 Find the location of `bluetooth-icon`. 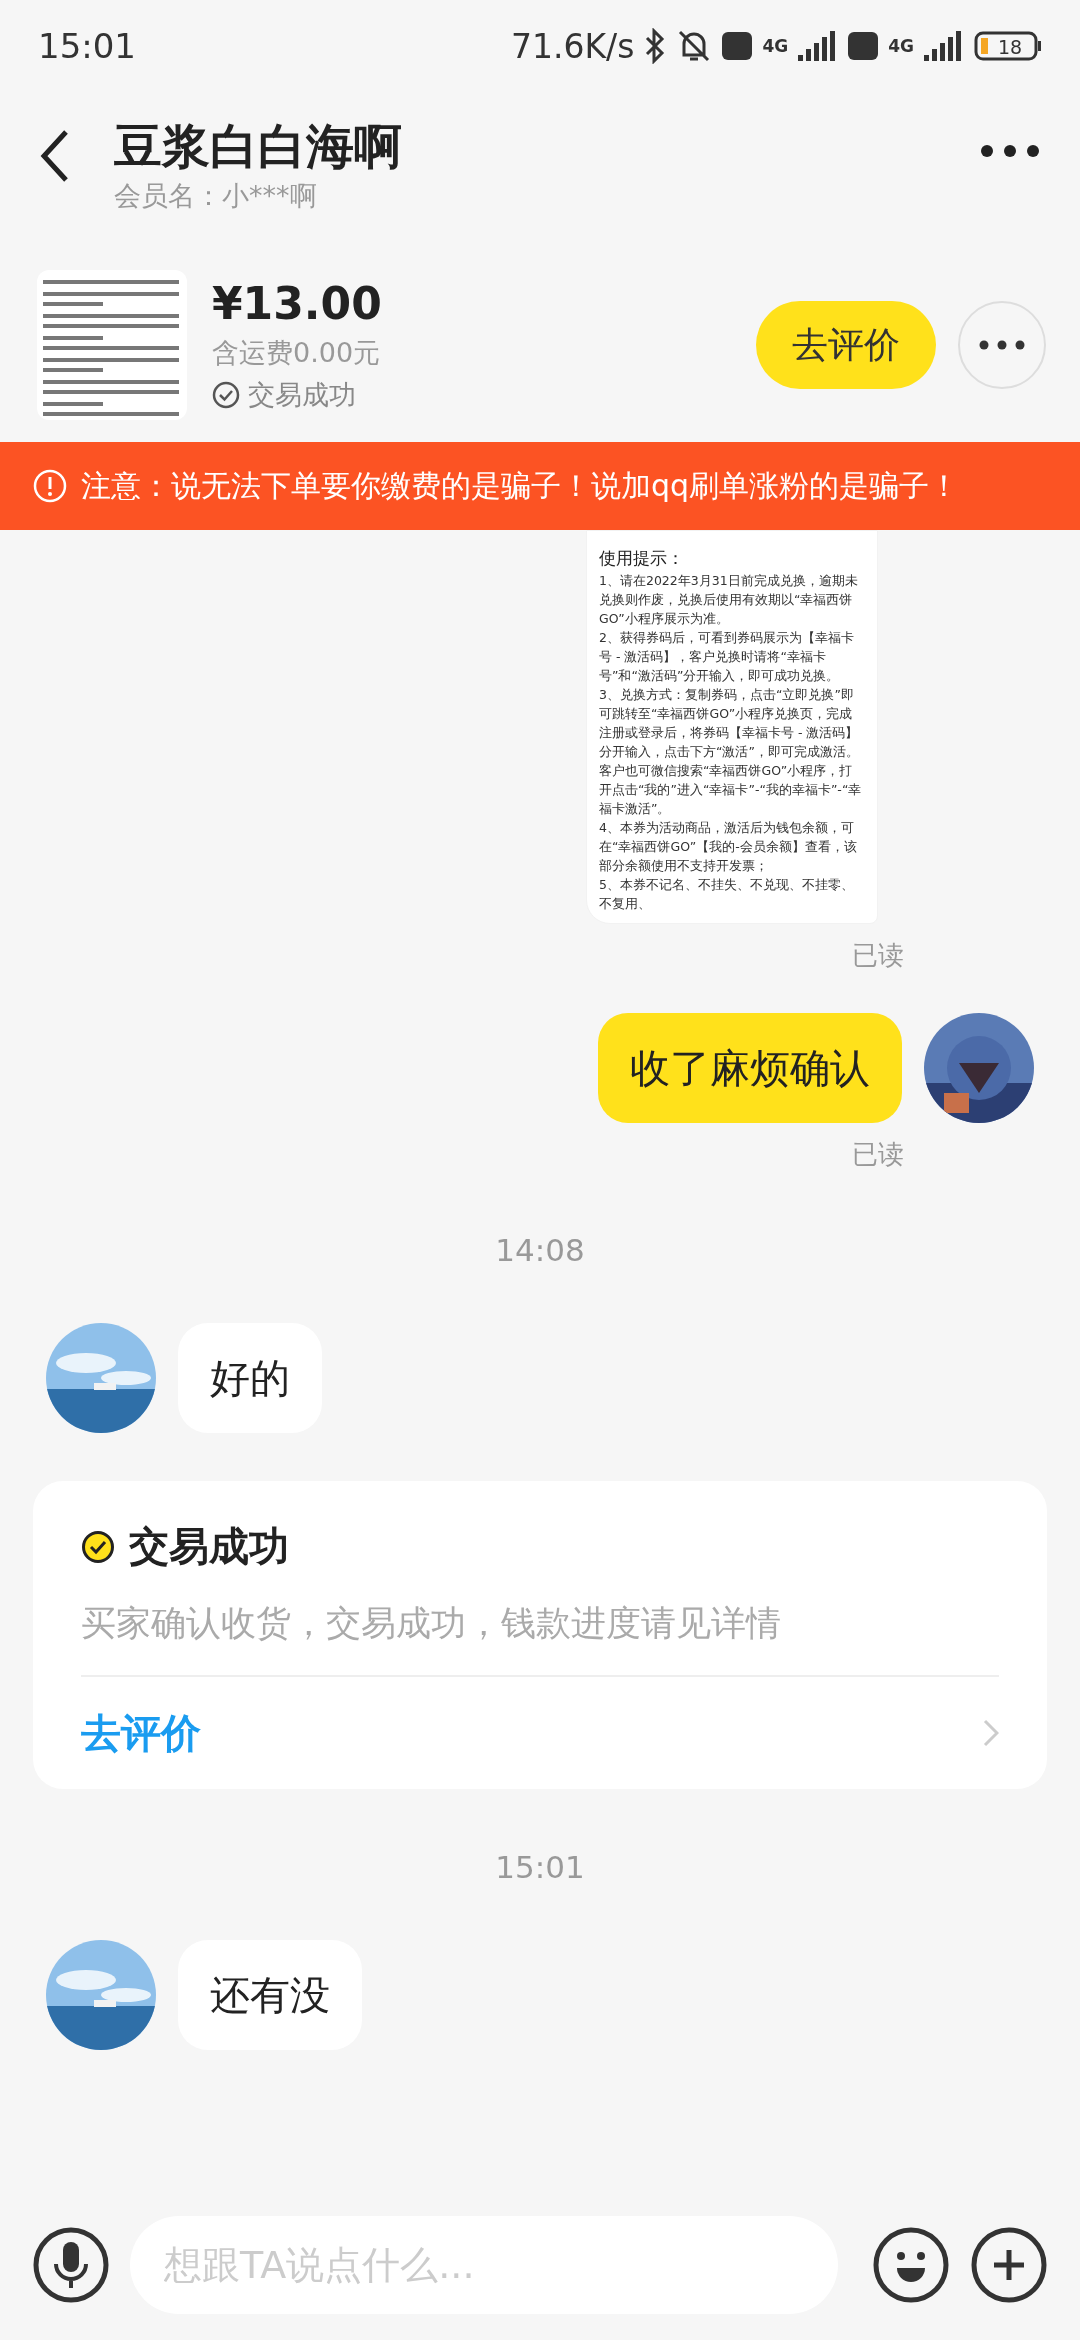

bluetooth-icon is located at coordinates (655, 46).